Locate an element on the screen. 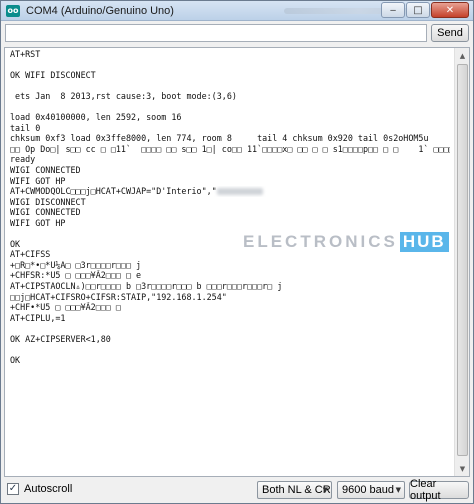 The width and height of the screenshot is (474, 504). maximize-button: □ is located at coordinates (418, 10).